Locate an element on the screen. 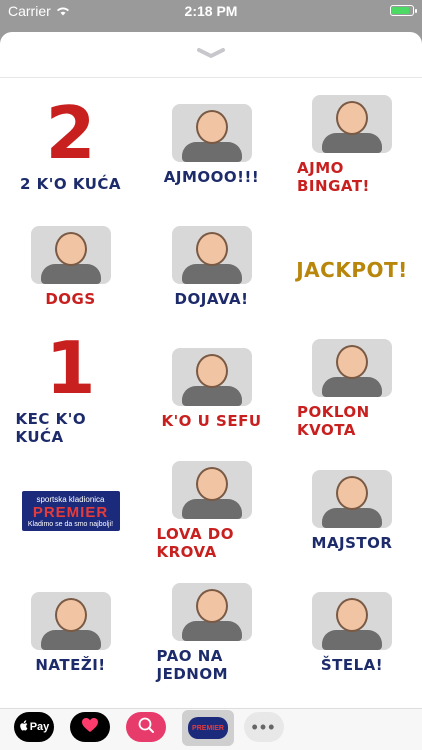 Image resolution: width=422 pixels, height=750 pixels. sticker-cell: AJMOOO!!! is located at coordinates (211, 145).